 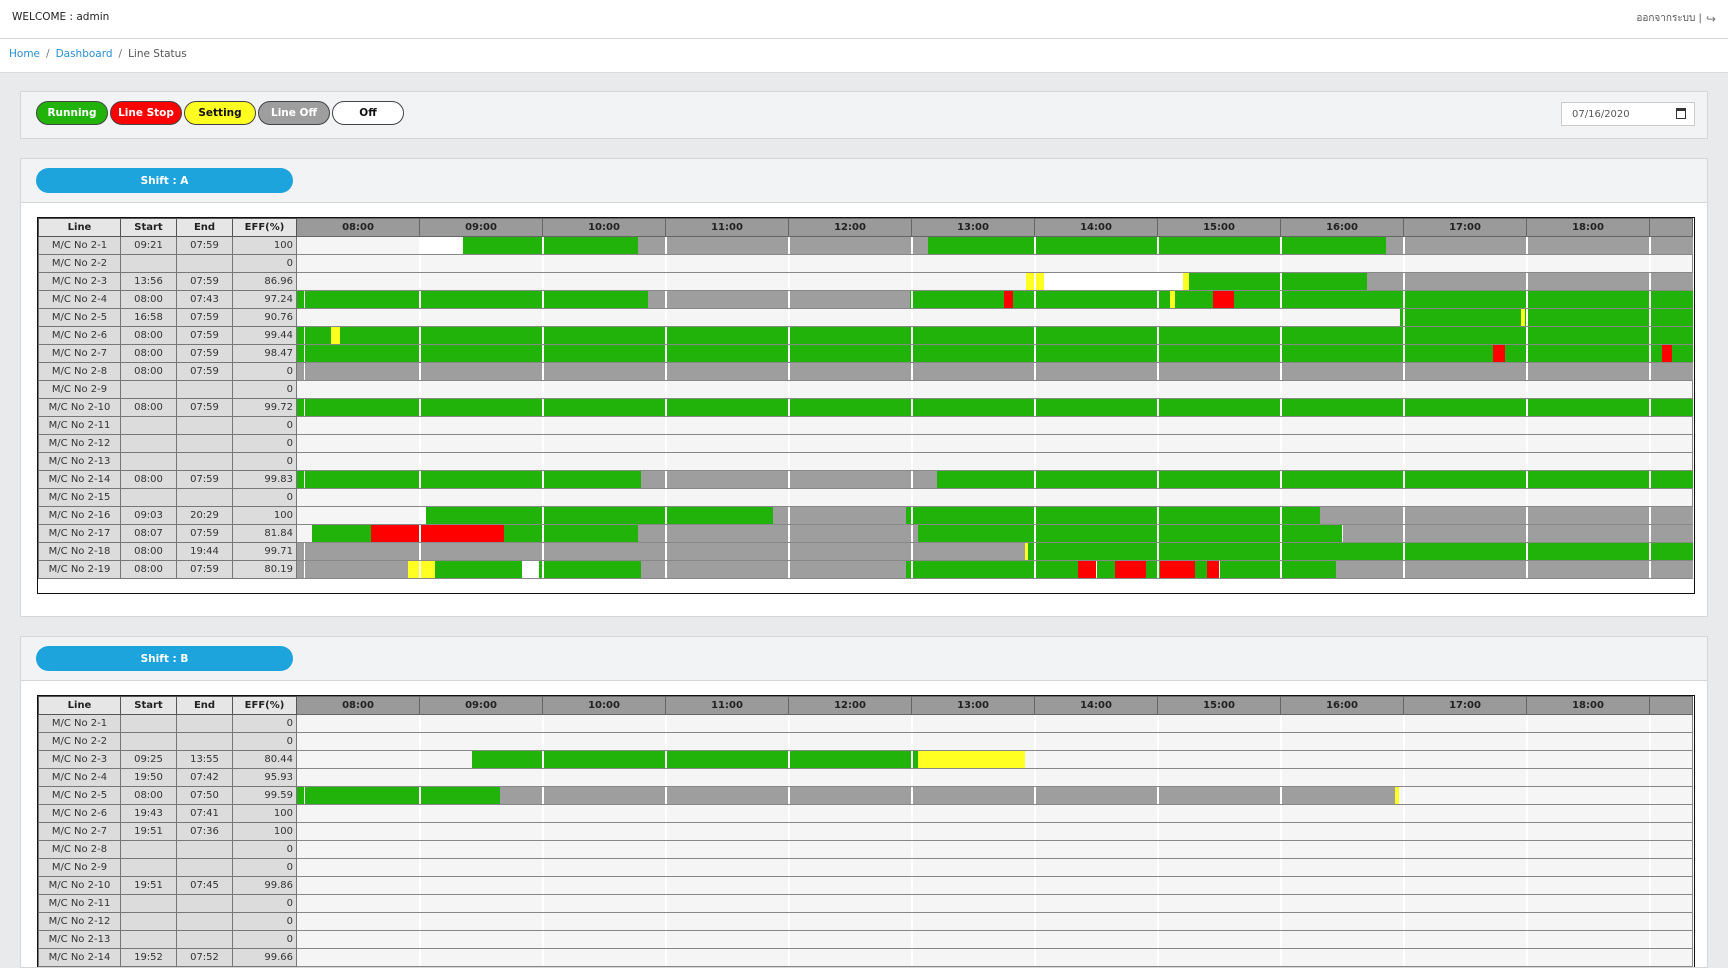 What do you see at coordinates (146, 113) in the screenshot?
I see `legend-line-stop: Line Stop` at bounding box center [146, 113].